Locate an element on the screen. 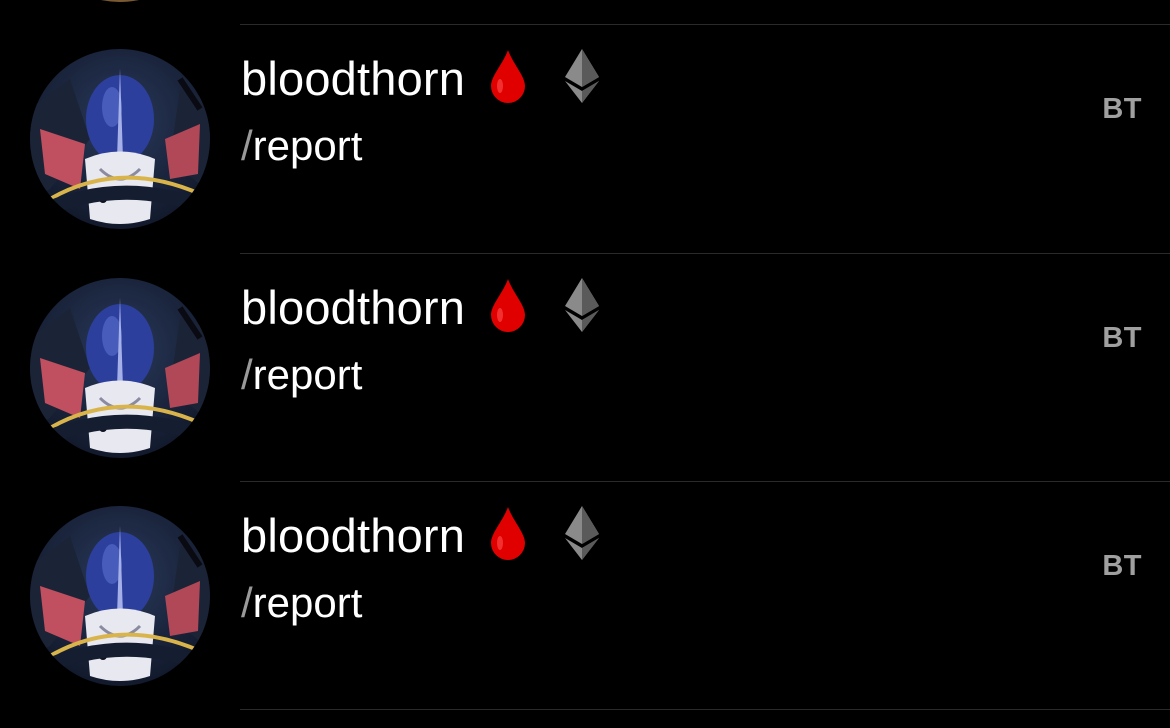 This screenshot has width=1170, height=728. previous-message-avatar is located at coordinates (120, 1).